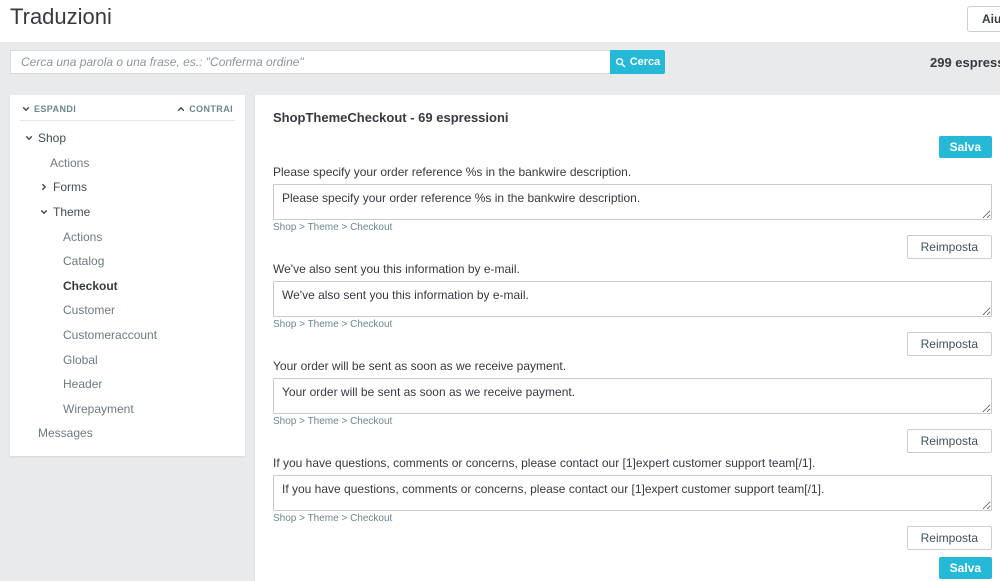 The height and width of the screenshot is (581, 1000). Describe the element at coordinates (632, 147) in the screenshot. I see `top-save-row: Salva` at that location.